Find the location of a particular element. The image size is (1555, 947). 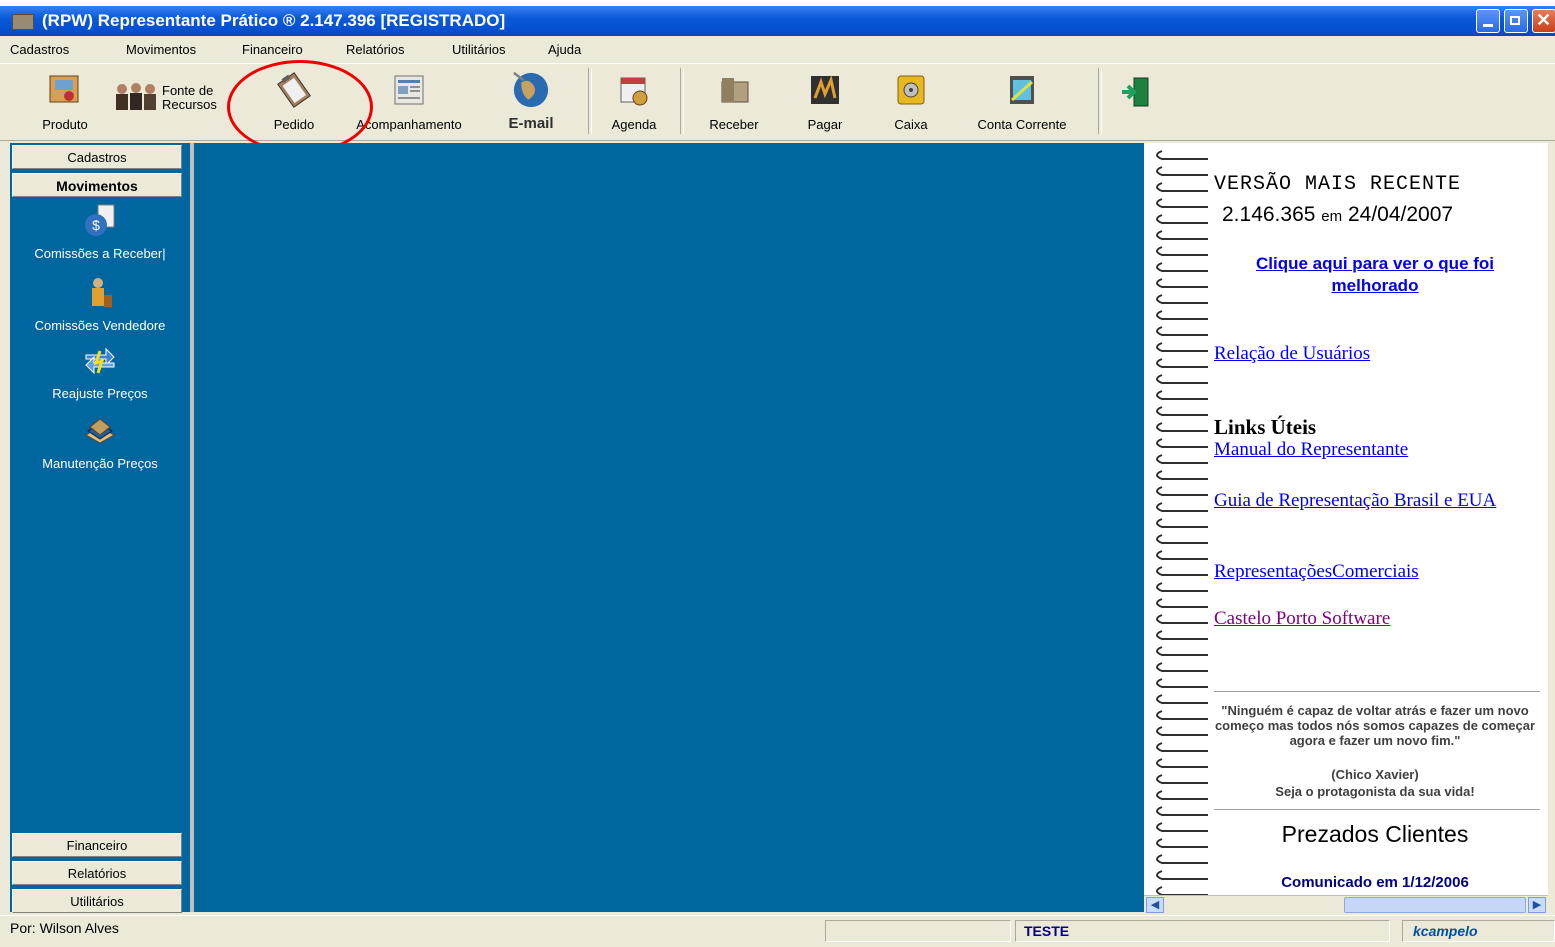

produto-button: Produto is located at coordinates (65, 101).